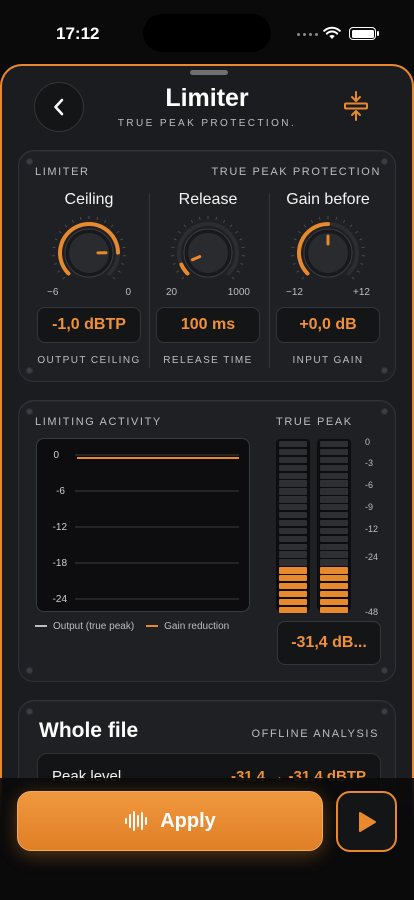 The width and height of the screenshot is (414, 900). What do you see at coordinates (372, 612) in the screenshot?
I see `meter-scale-label: -48` at bounding box center [372, 612].